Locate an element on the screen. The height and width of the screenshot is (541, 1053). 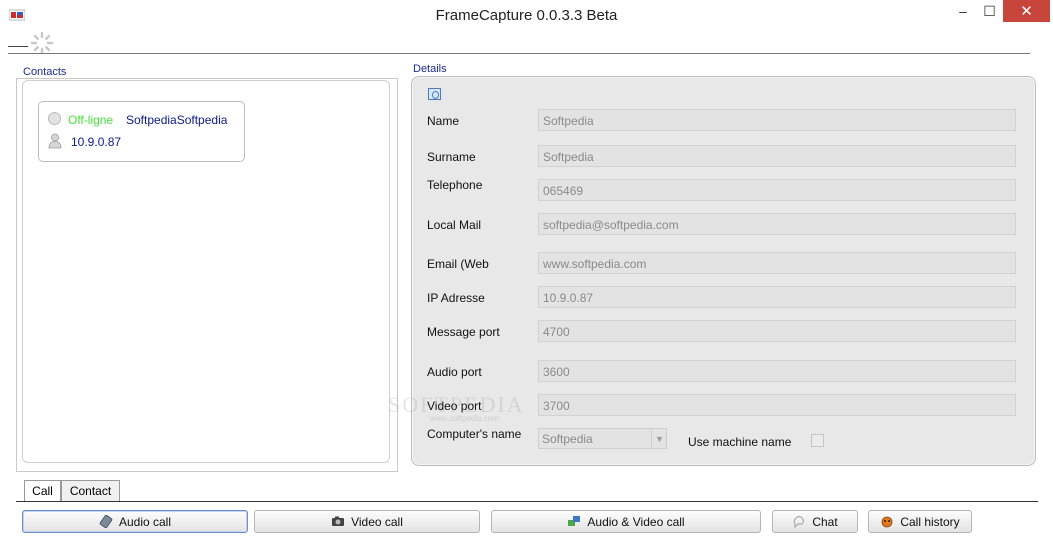
audio-port-field: 3600 is located at coordinates (777, 371).